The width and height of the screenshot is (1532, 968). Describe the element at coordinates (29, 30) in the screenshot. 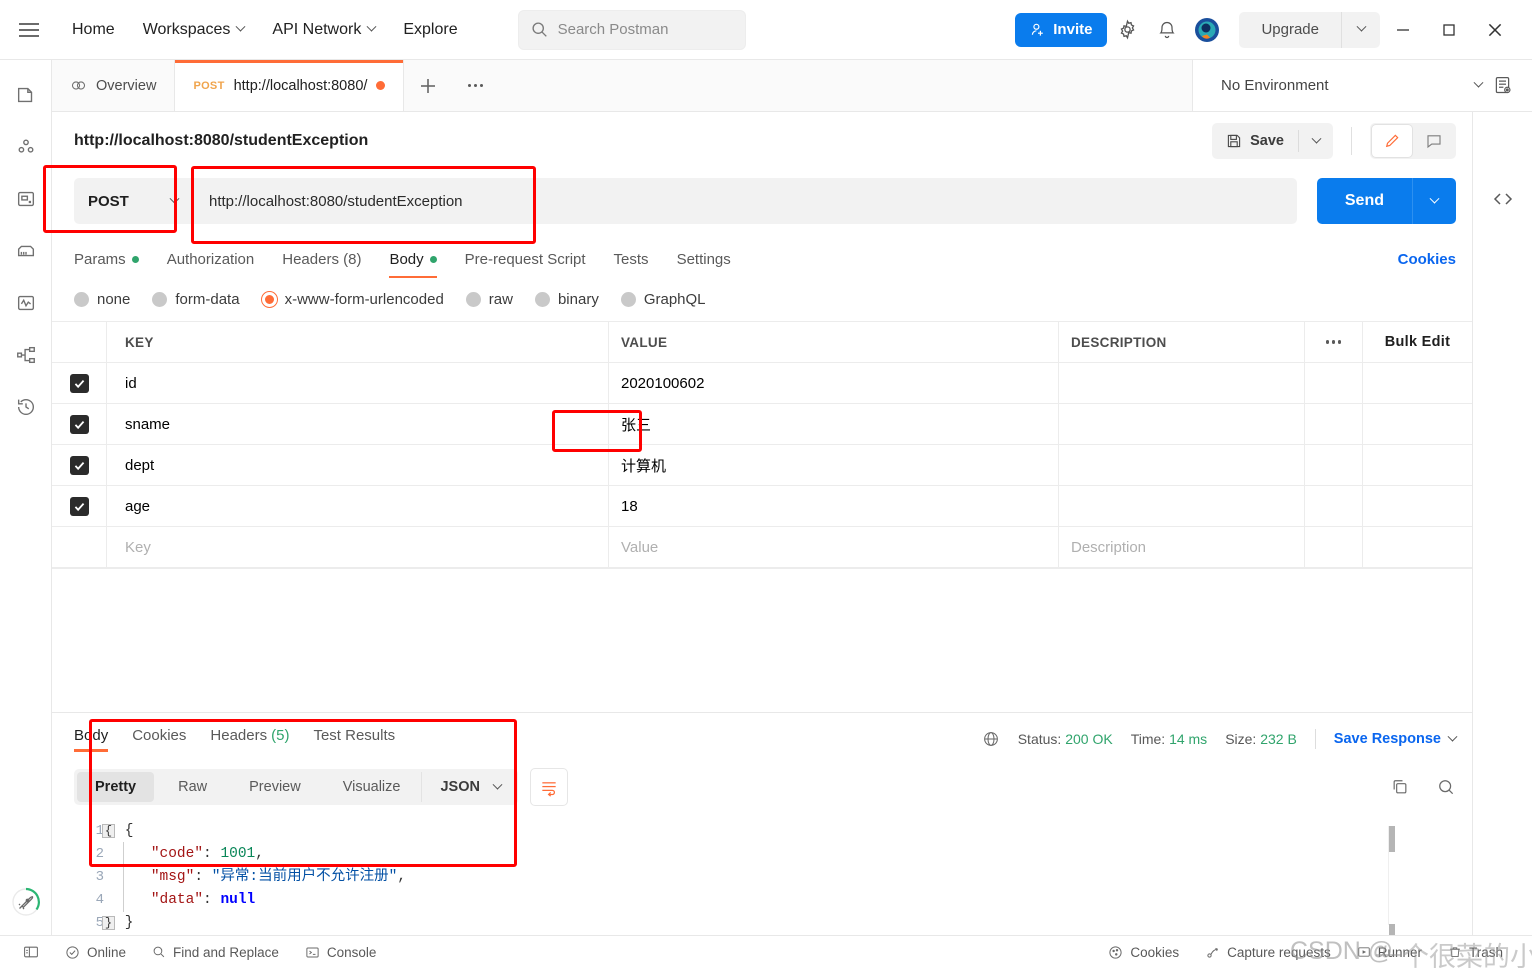

I see `hamburger-icon` at that location.